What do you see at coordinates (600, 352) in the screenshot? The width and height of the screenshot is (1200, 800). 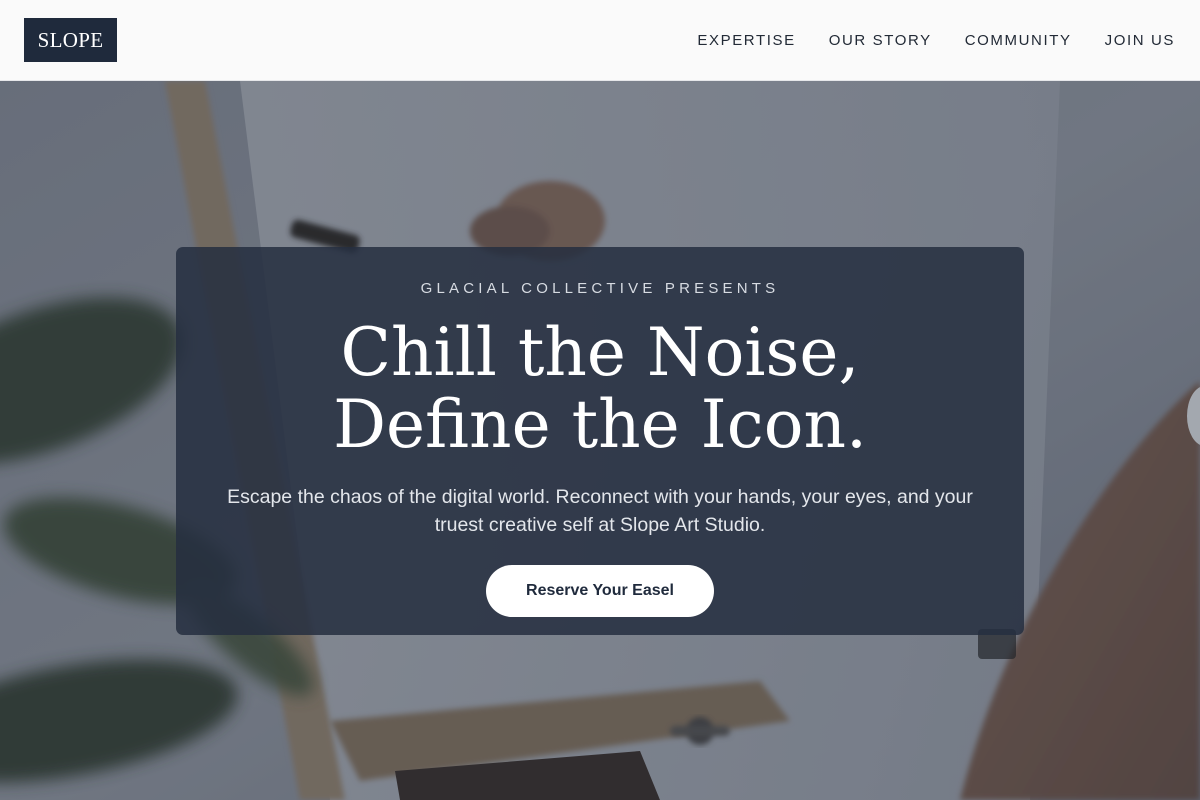 I see `hero-headline-line-1: Chill the Noise,` at bounding box center [600, 352].